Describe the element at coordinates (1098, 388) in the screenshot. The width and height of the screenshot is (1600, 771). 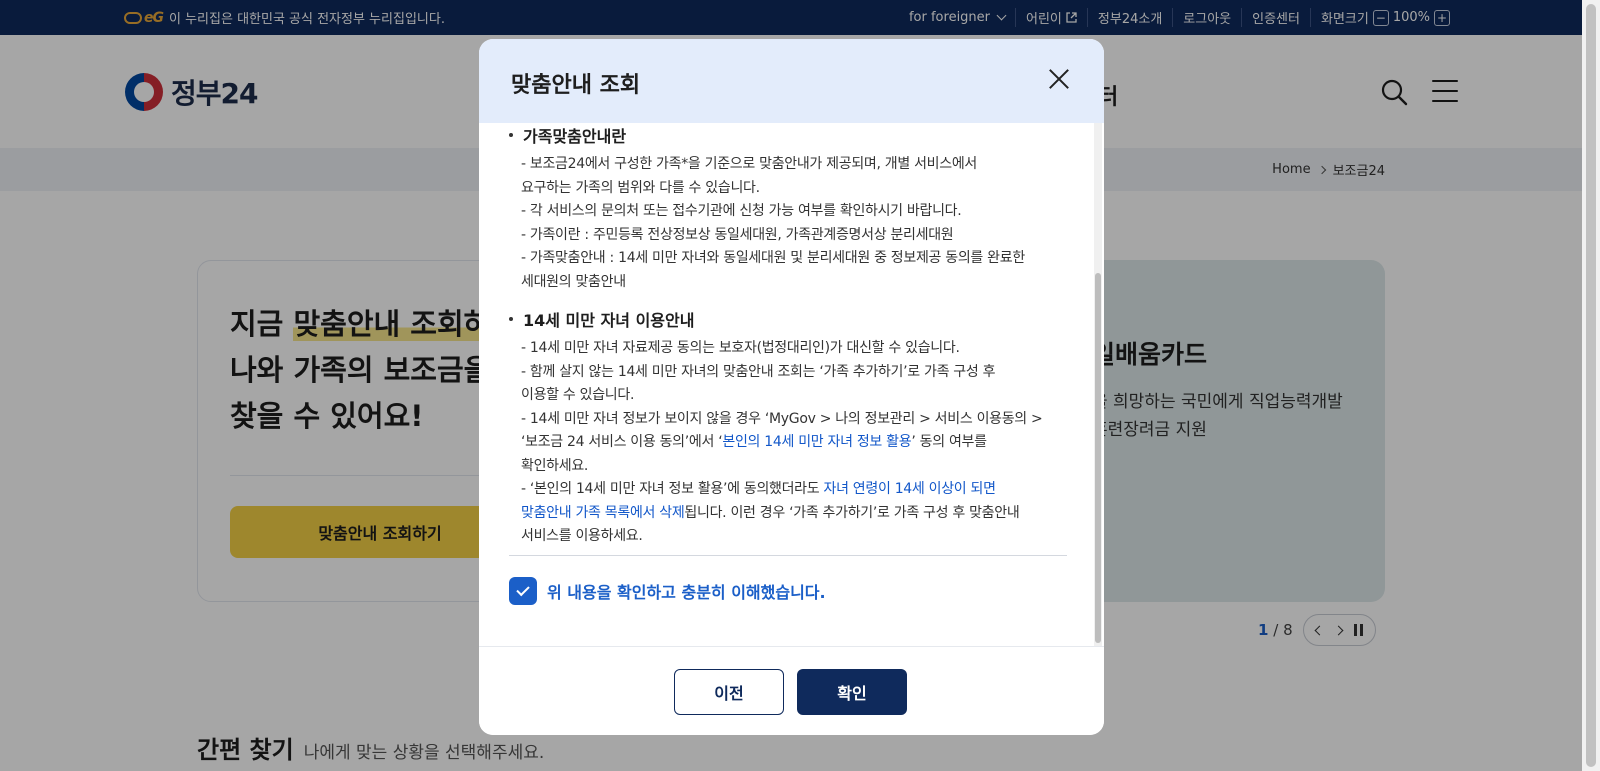
I see `modal-scrollbar` at that location.